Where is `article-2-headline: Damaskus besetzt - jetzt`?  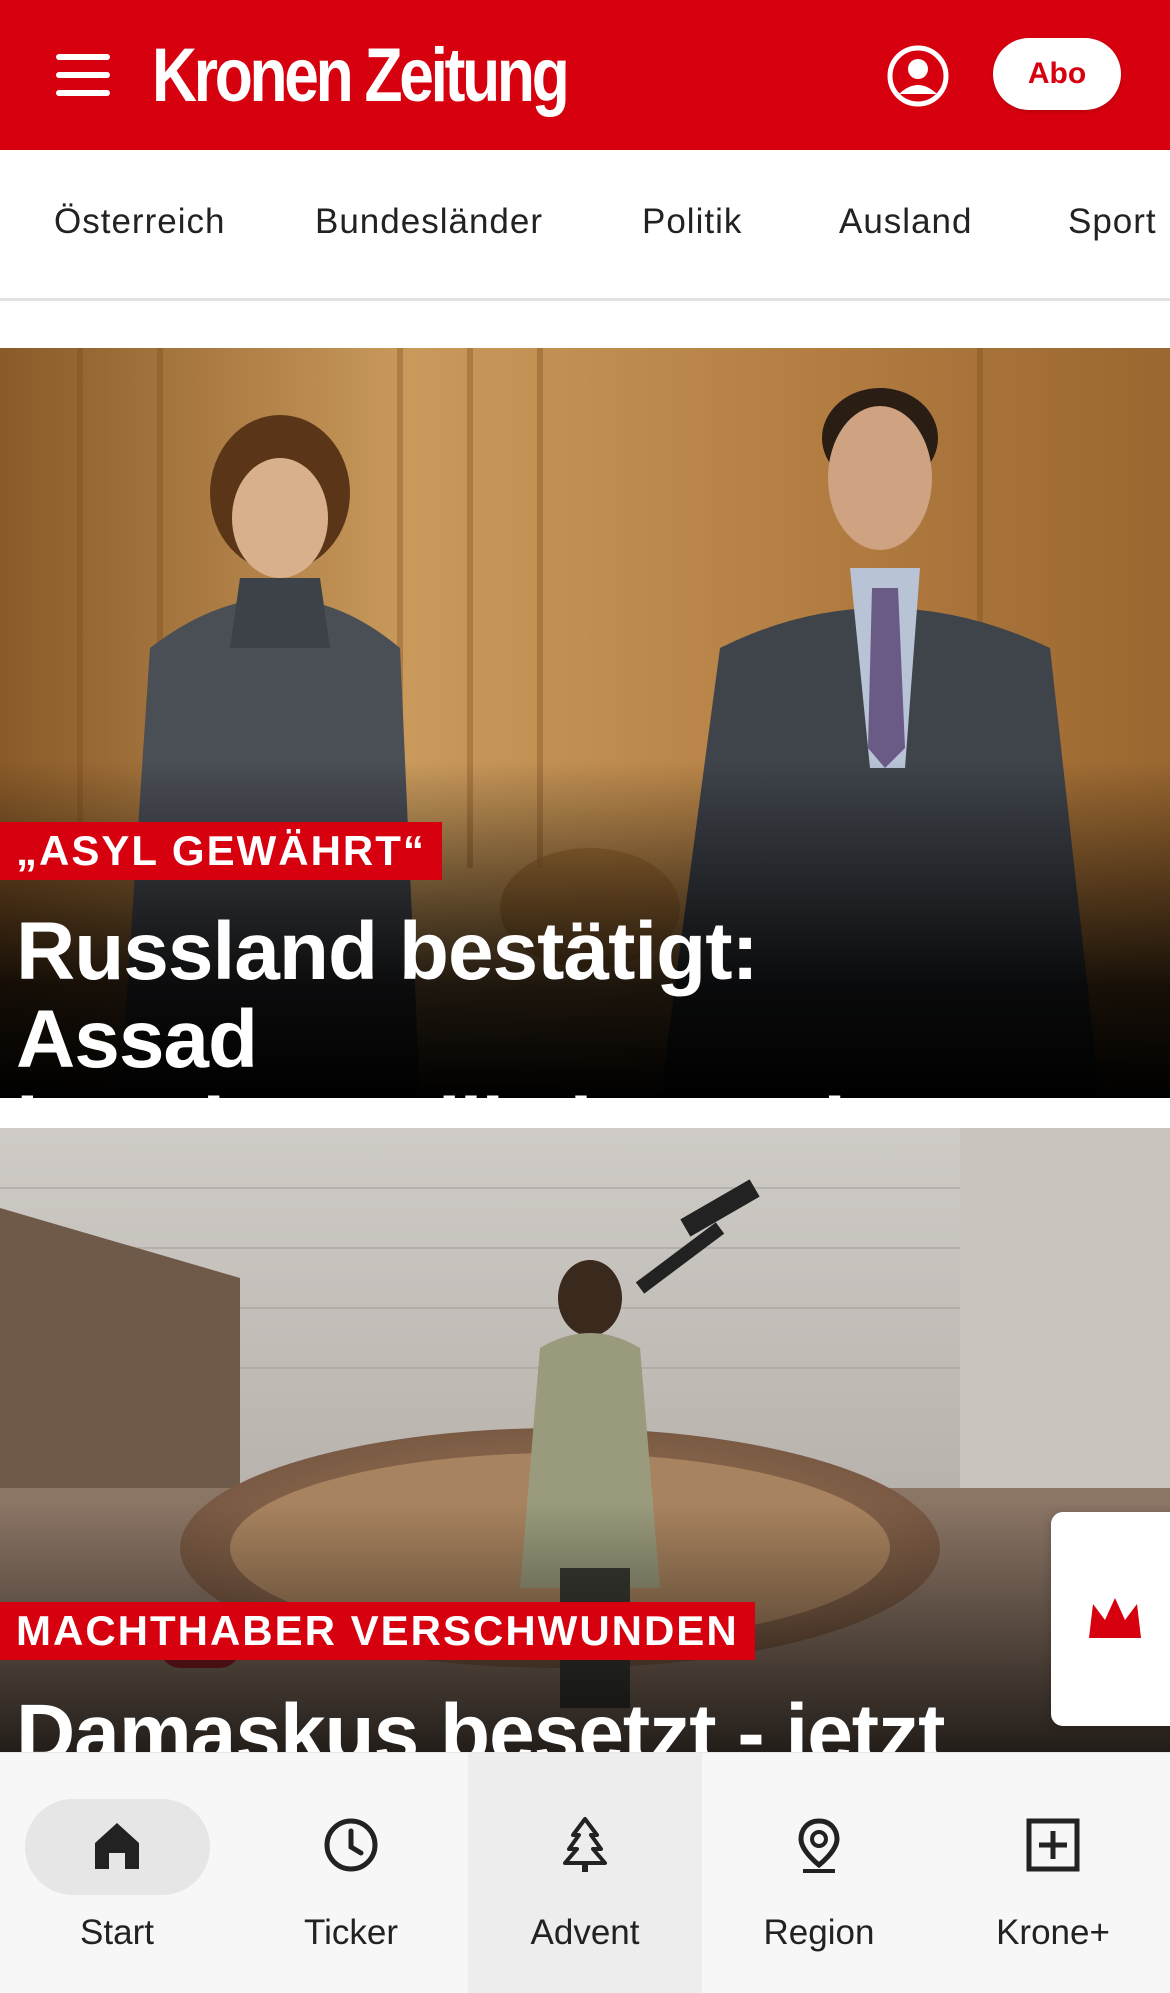 article-2-headline: Damaskus besetzt - jetzt is located at coordinates (480, 1720).